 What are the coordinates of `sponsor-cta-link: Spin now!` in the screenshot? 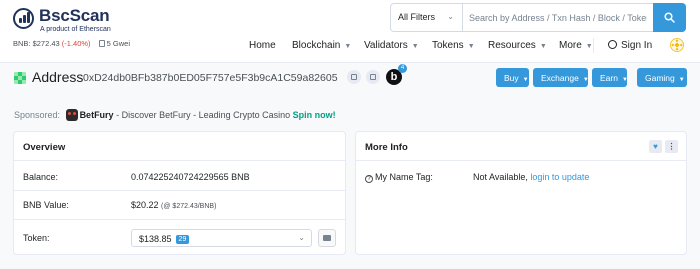 It's located at (314, 115).